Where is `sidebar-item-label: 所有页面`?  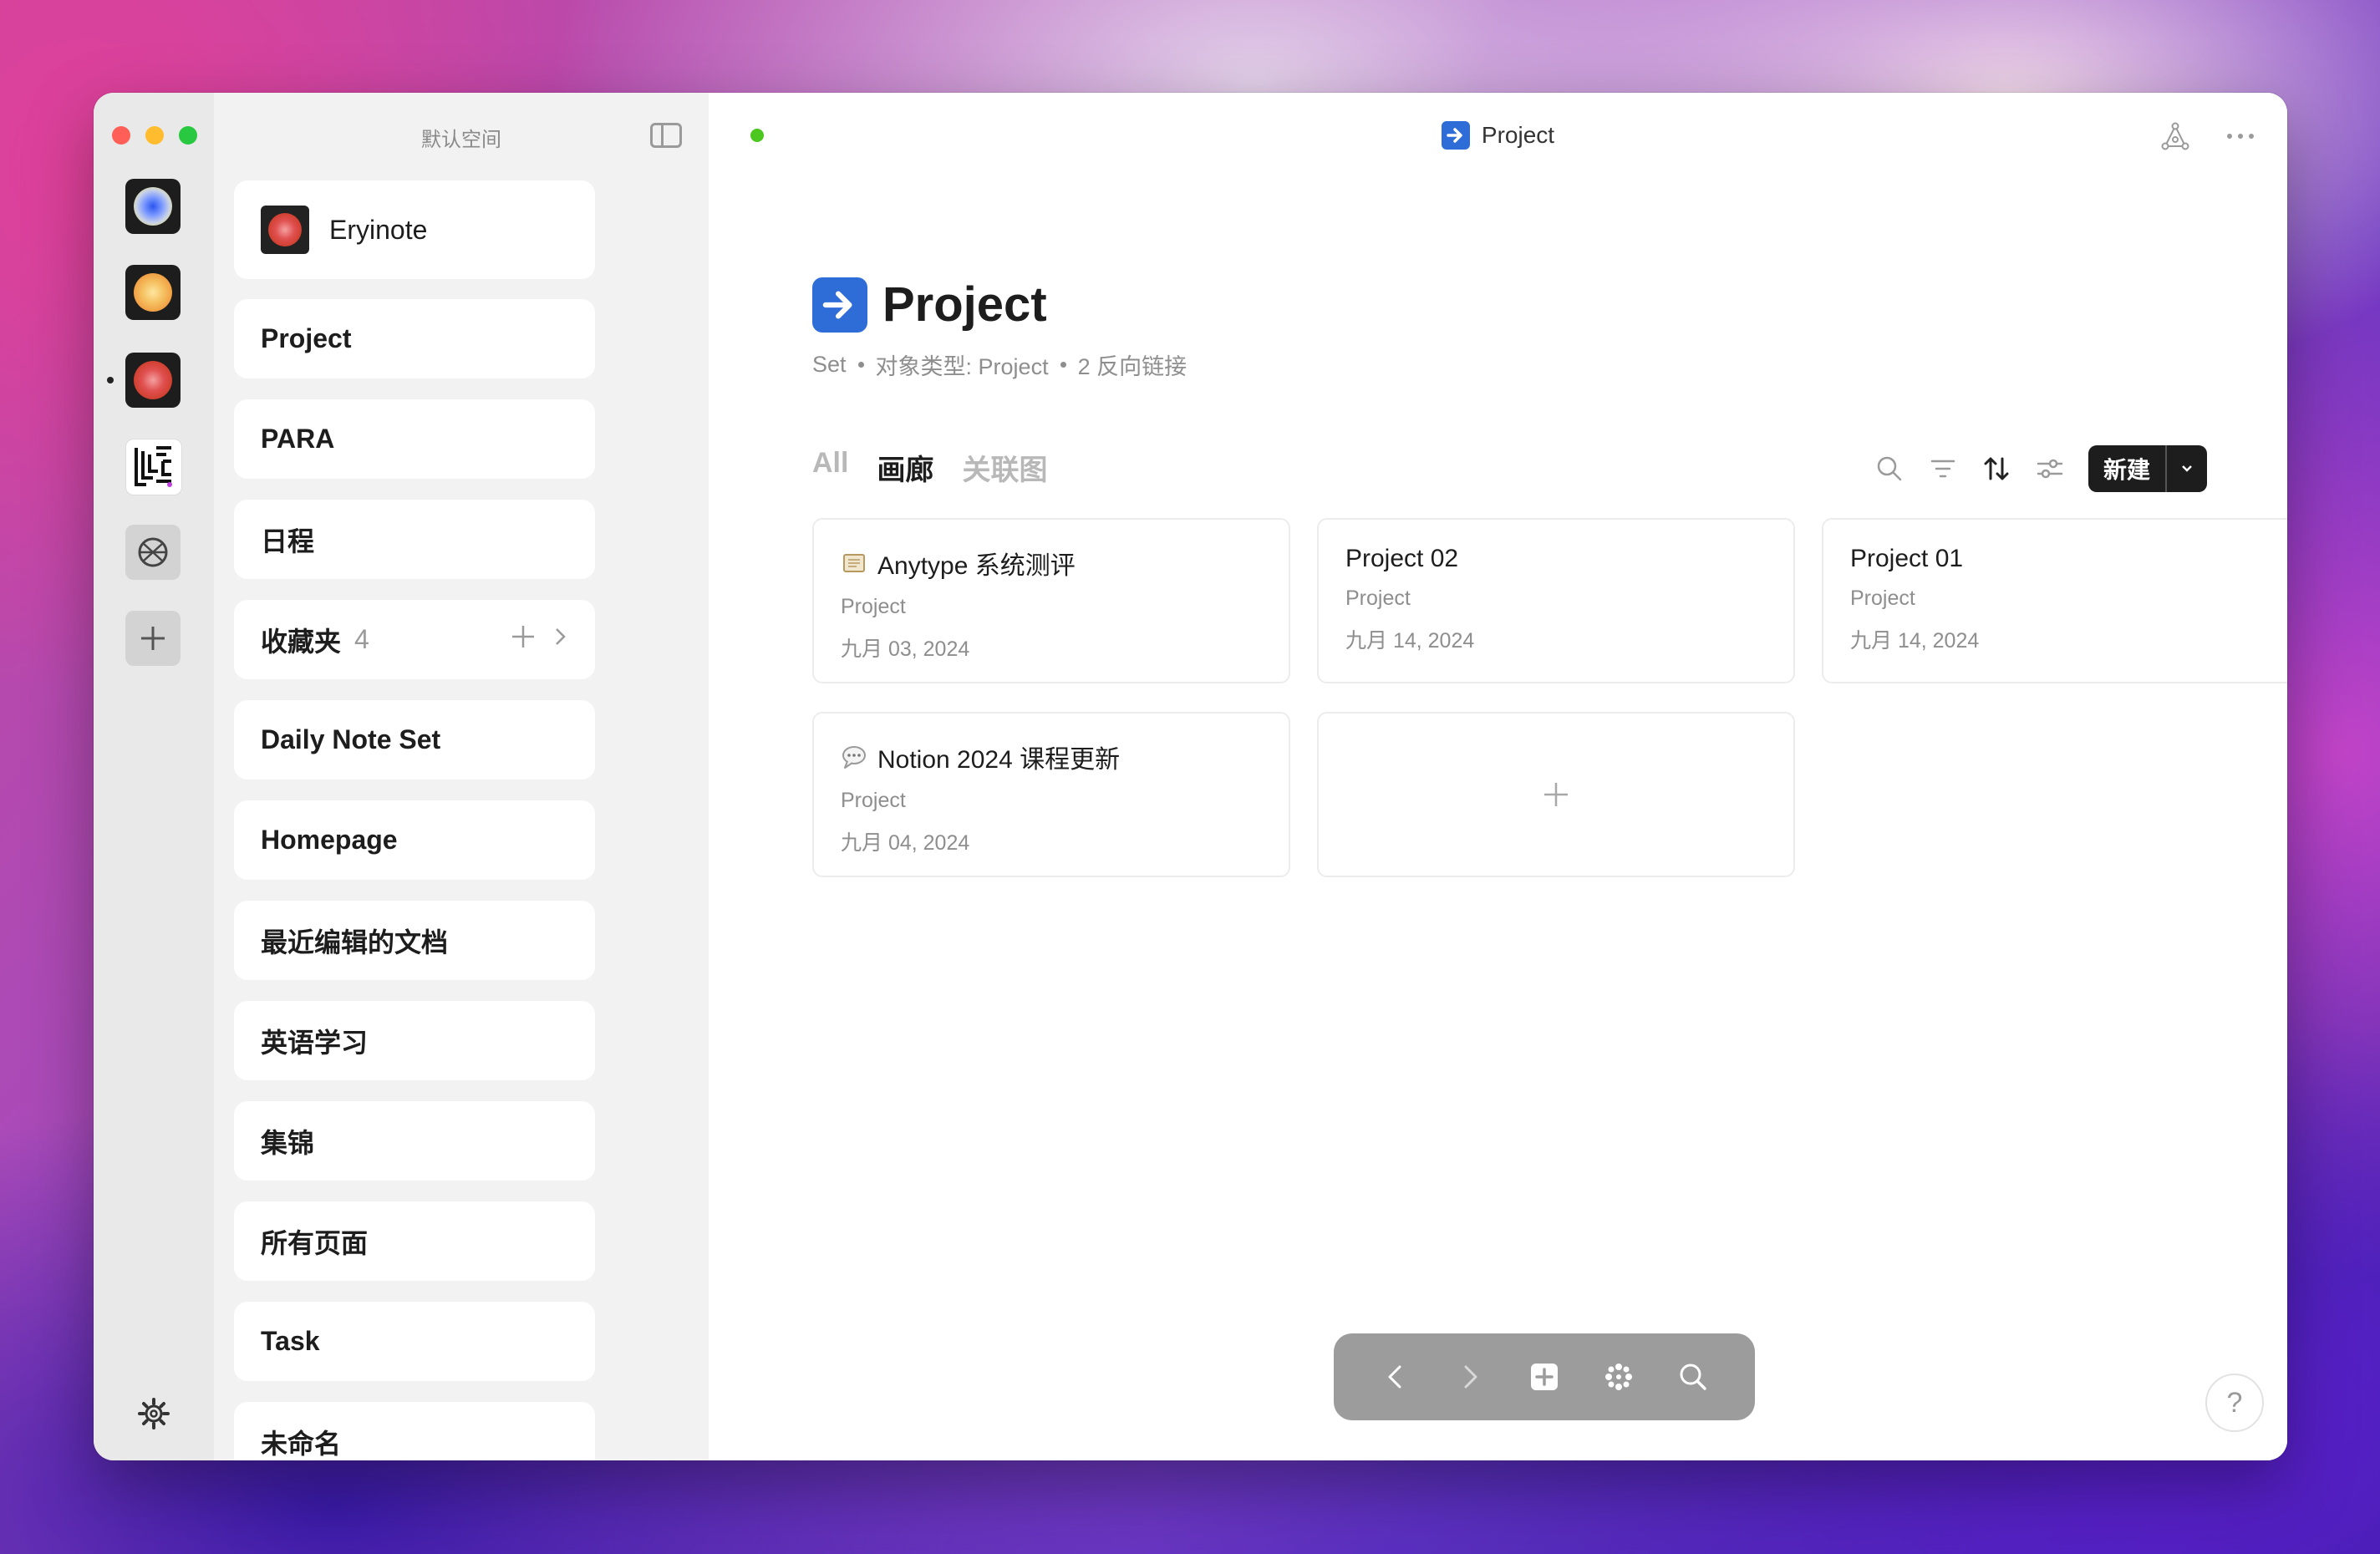 sidebar-item-label: 所有页面 is located at coordinates (315, 1242).